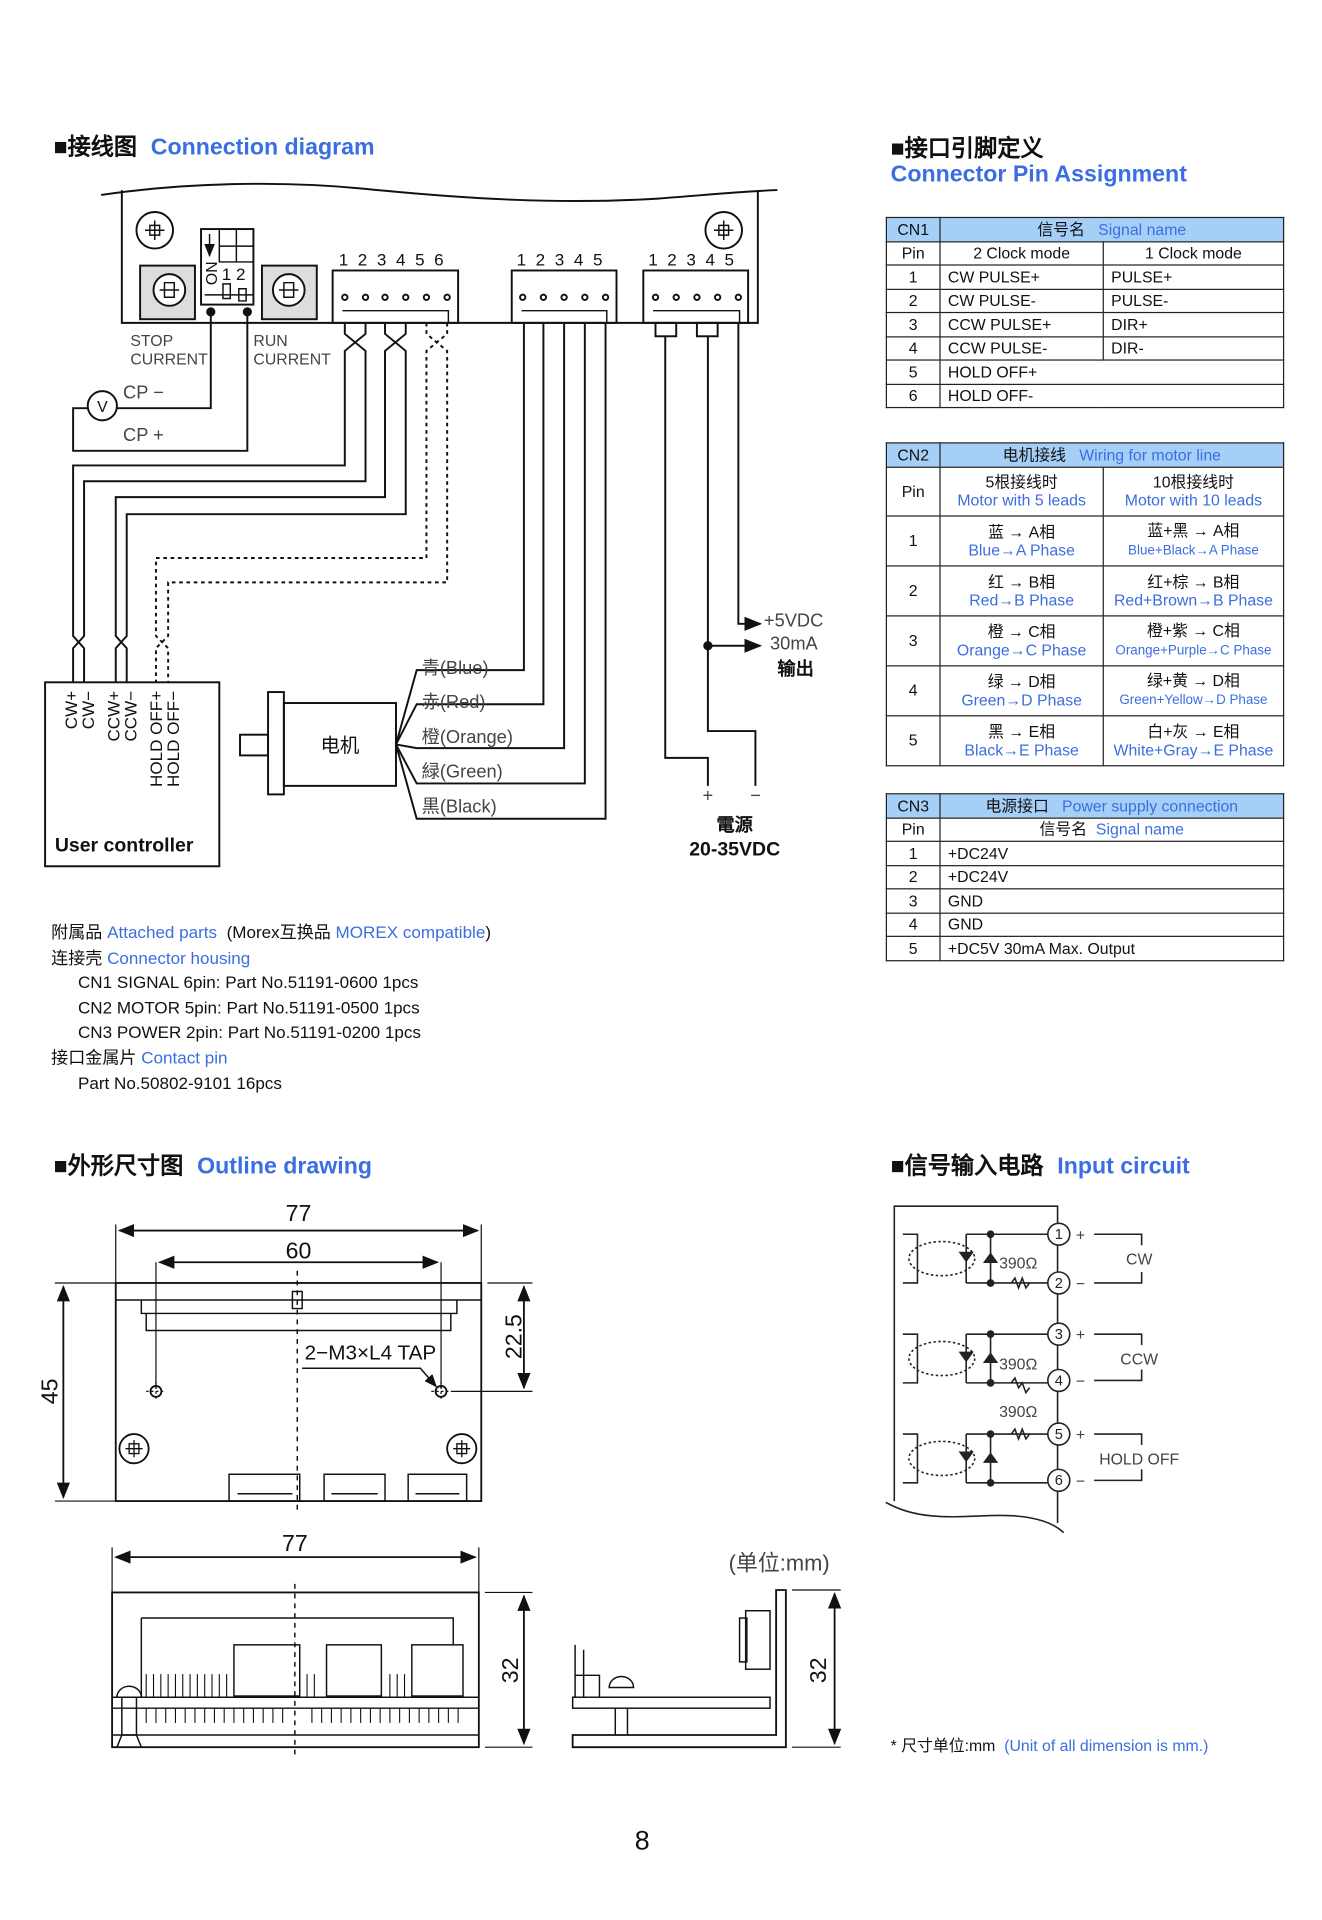 Image resolution: width=1322 pixels, height=1920 pixels. Describe the element at coordinates (439, 192) in the screenshot. I see `board-break-line` at that location.